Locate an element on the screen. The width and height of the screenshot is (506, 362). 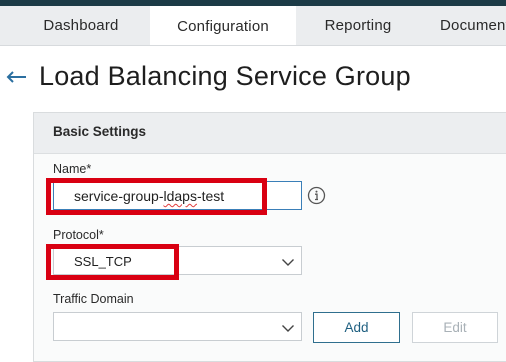
name-input: service-group-ldaps-test is located at coordinates (177, 195).